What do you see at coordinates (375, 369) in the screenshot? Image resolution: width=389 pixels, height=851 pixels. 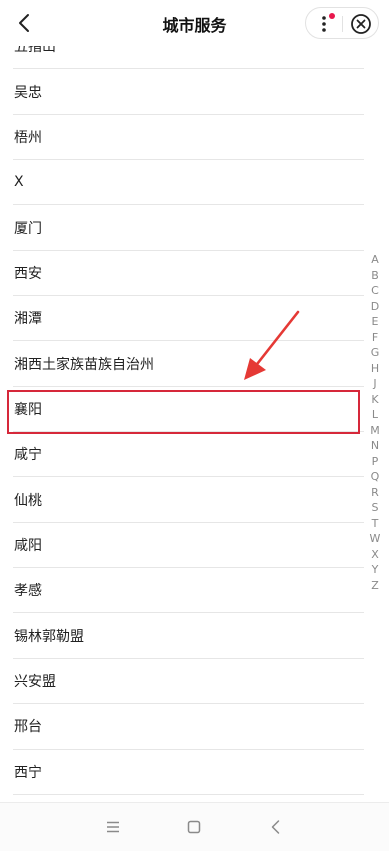 I see `index-letter: H` at bounding box center [375, 369].